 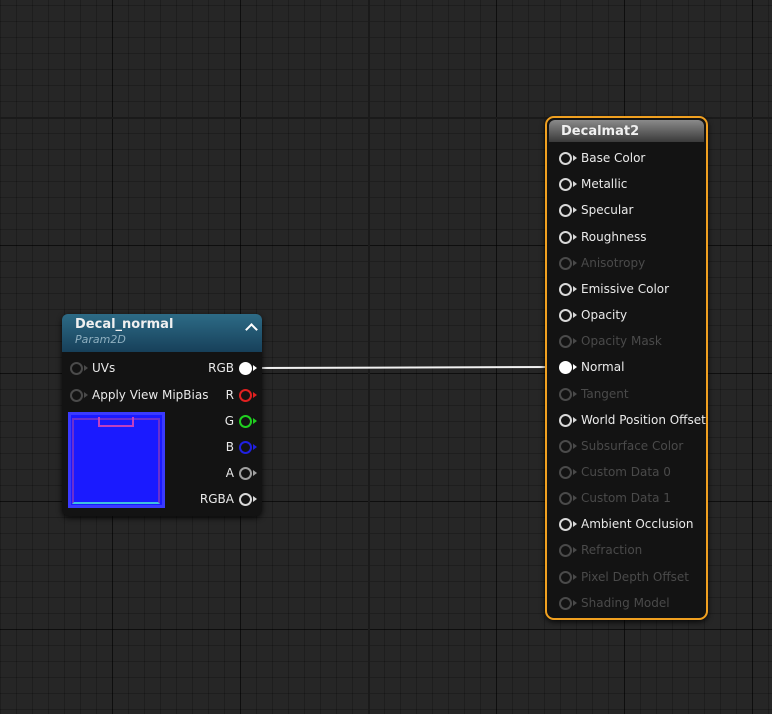 What do you see at coordinates (229, 447) in the screenshot?
I see `output-label-b: B` at bounding box center [229, 447].